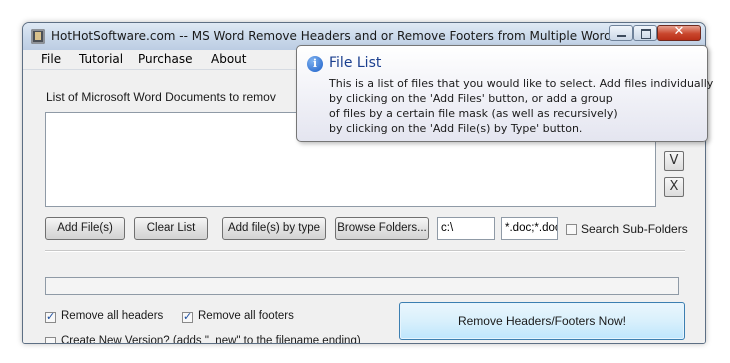  Describe the element at coordinates (38, 36) in the screenshot. I see `app-icon` at that location.